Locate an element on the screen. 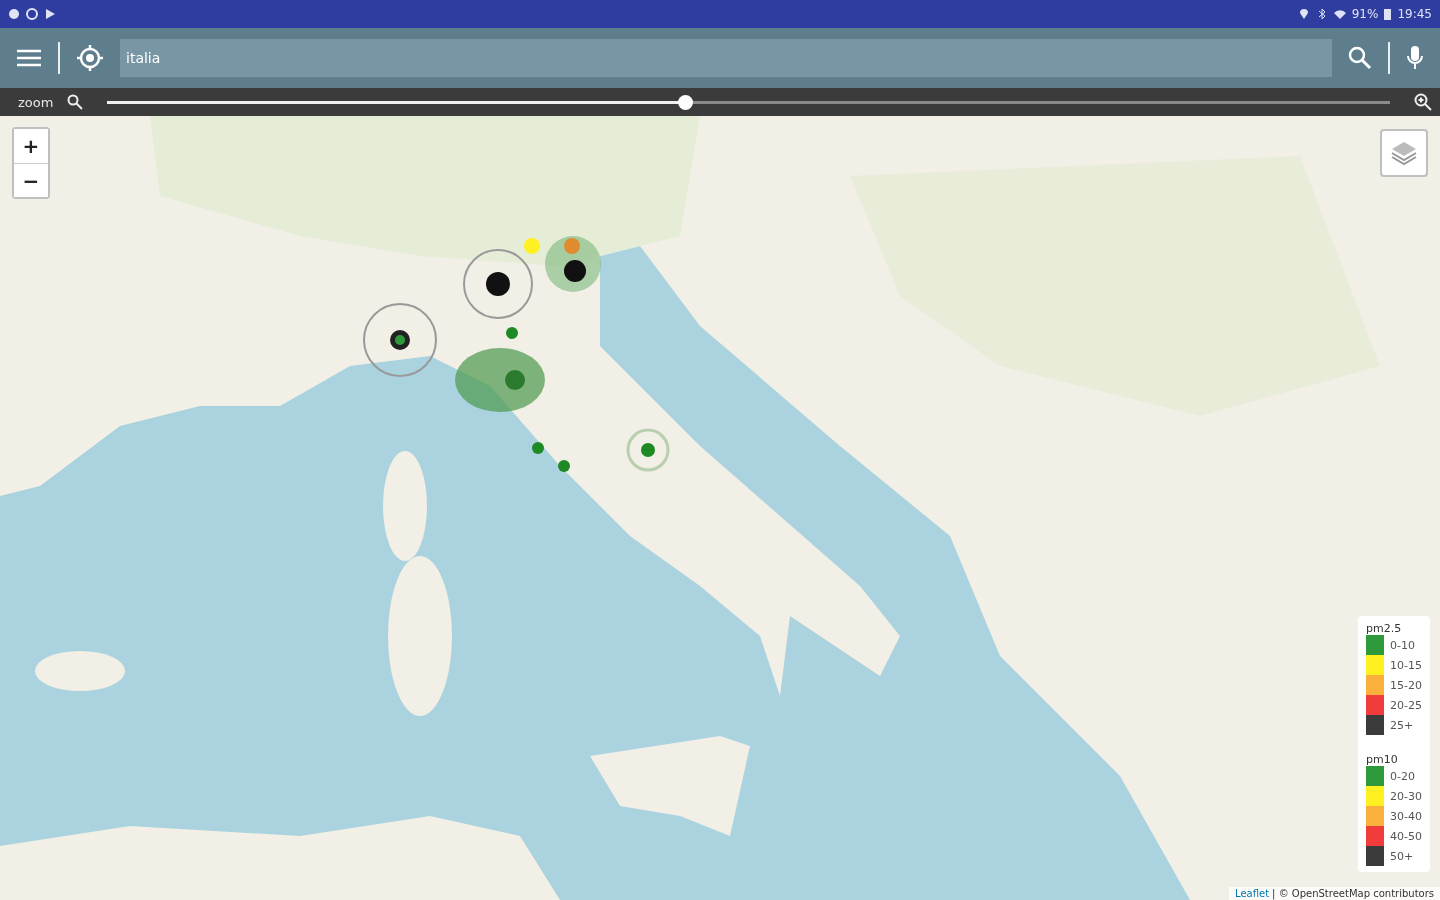 This screenshot has width=1440, height=900. wifi-icon is located at coordinates (1339, 14).